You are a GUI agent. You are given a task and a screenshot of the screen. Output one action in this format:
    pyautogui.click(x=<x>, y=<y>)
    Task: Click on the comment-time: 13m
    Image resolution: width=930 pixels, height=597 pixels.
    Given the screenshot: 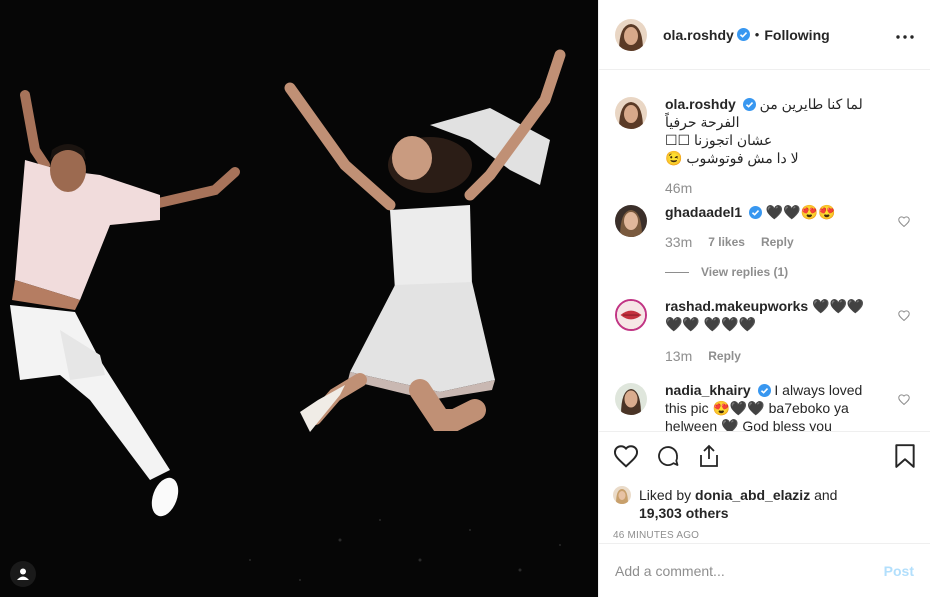 What is the action you would take?
    pyautogui.click(x=678, y=356)
    